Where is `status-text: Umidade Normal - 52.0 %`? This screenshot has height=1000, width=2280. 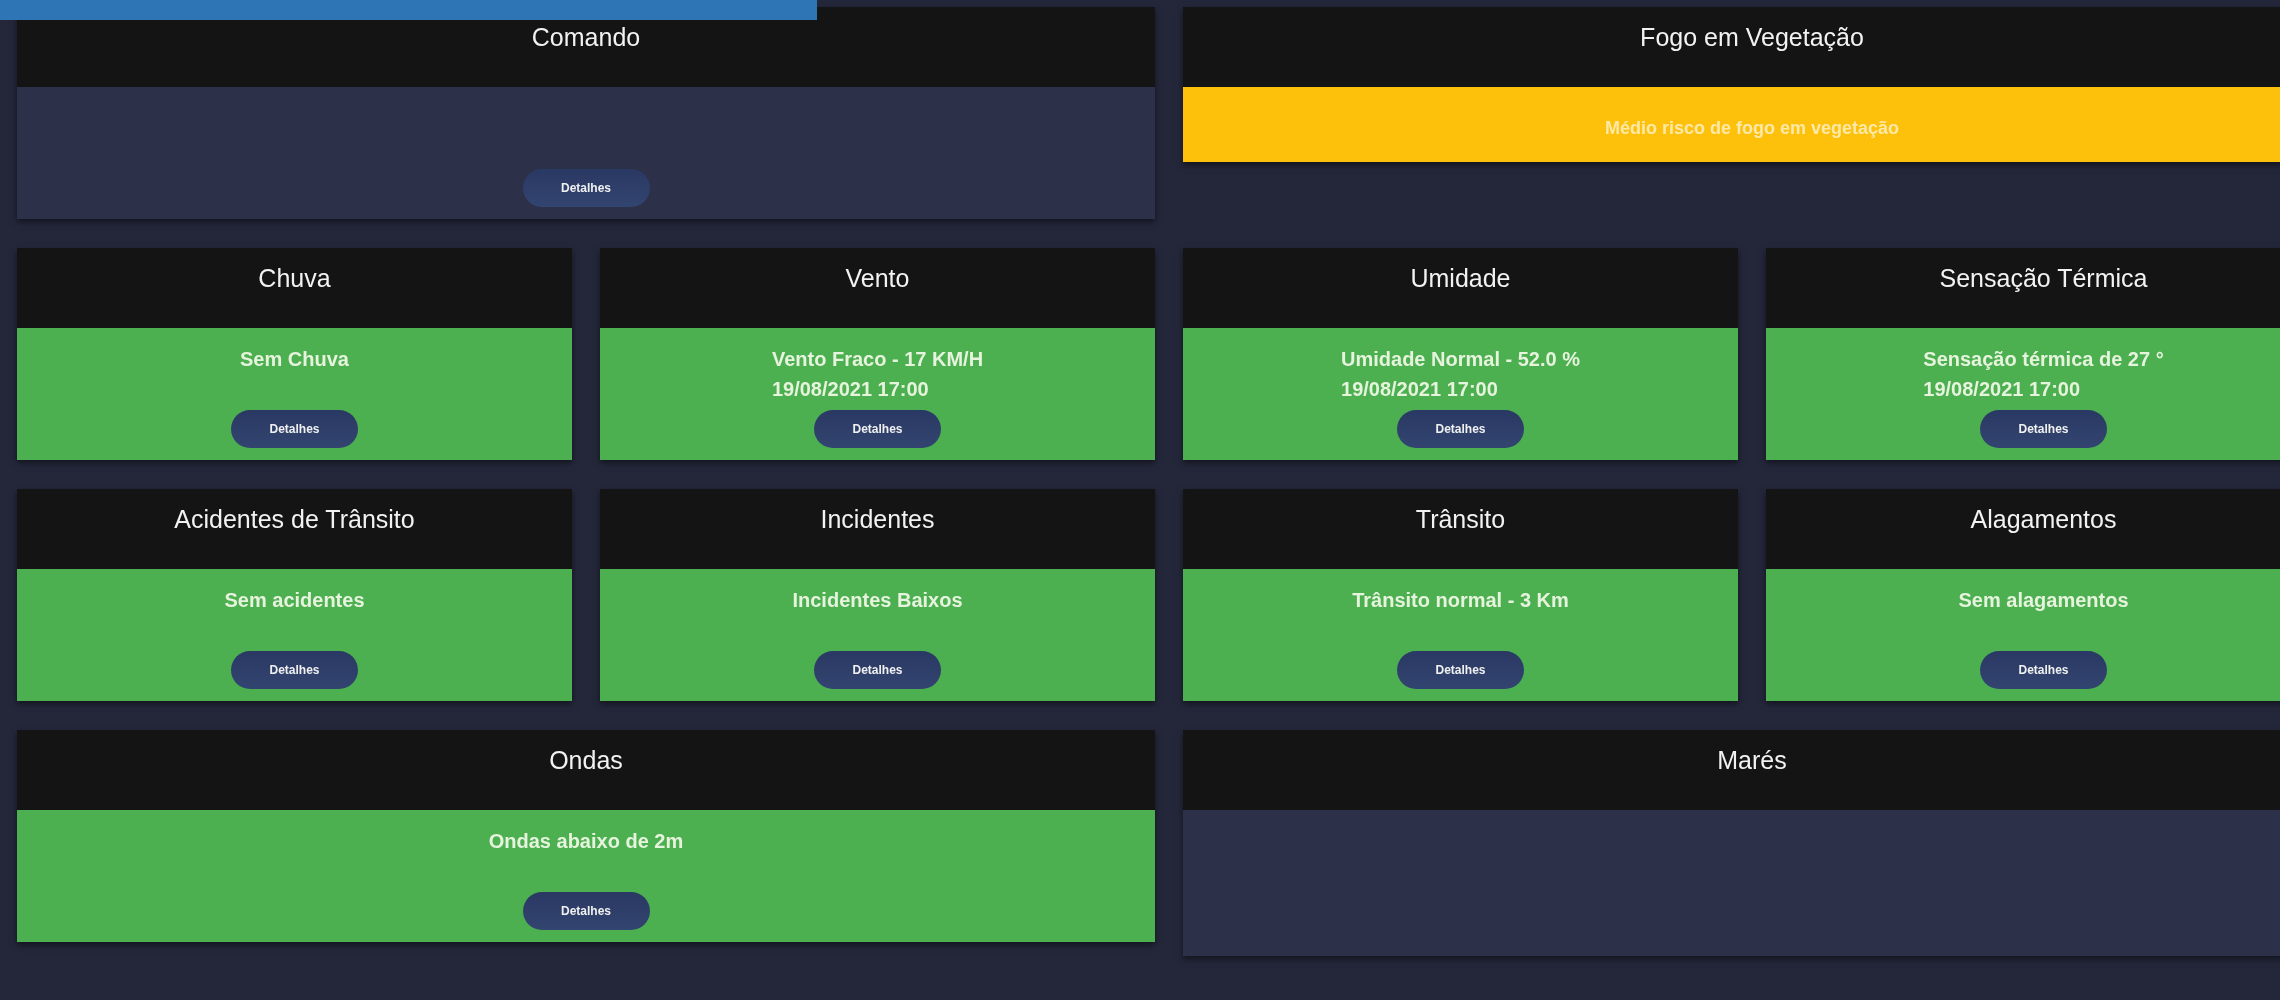 status-text: Umidade Normal - 52.0 % is located at coordinates (1460, 359).